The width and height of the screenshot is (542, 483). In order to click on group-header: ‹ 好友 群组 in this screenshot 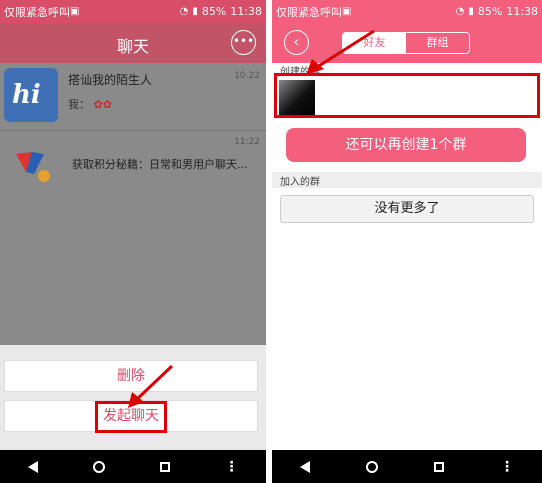, I will do `click(407, 43)`.